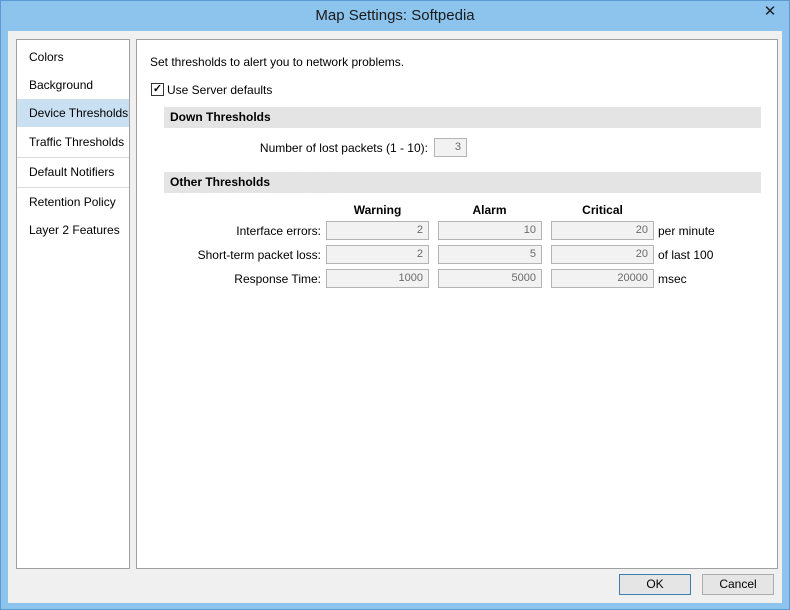 This screenshot has height=610, width=790. What do you see at coordinates (377, 254) in the screenshot?
I see `packet-loss-warning-field: 2` at bounding box center [377, 254].